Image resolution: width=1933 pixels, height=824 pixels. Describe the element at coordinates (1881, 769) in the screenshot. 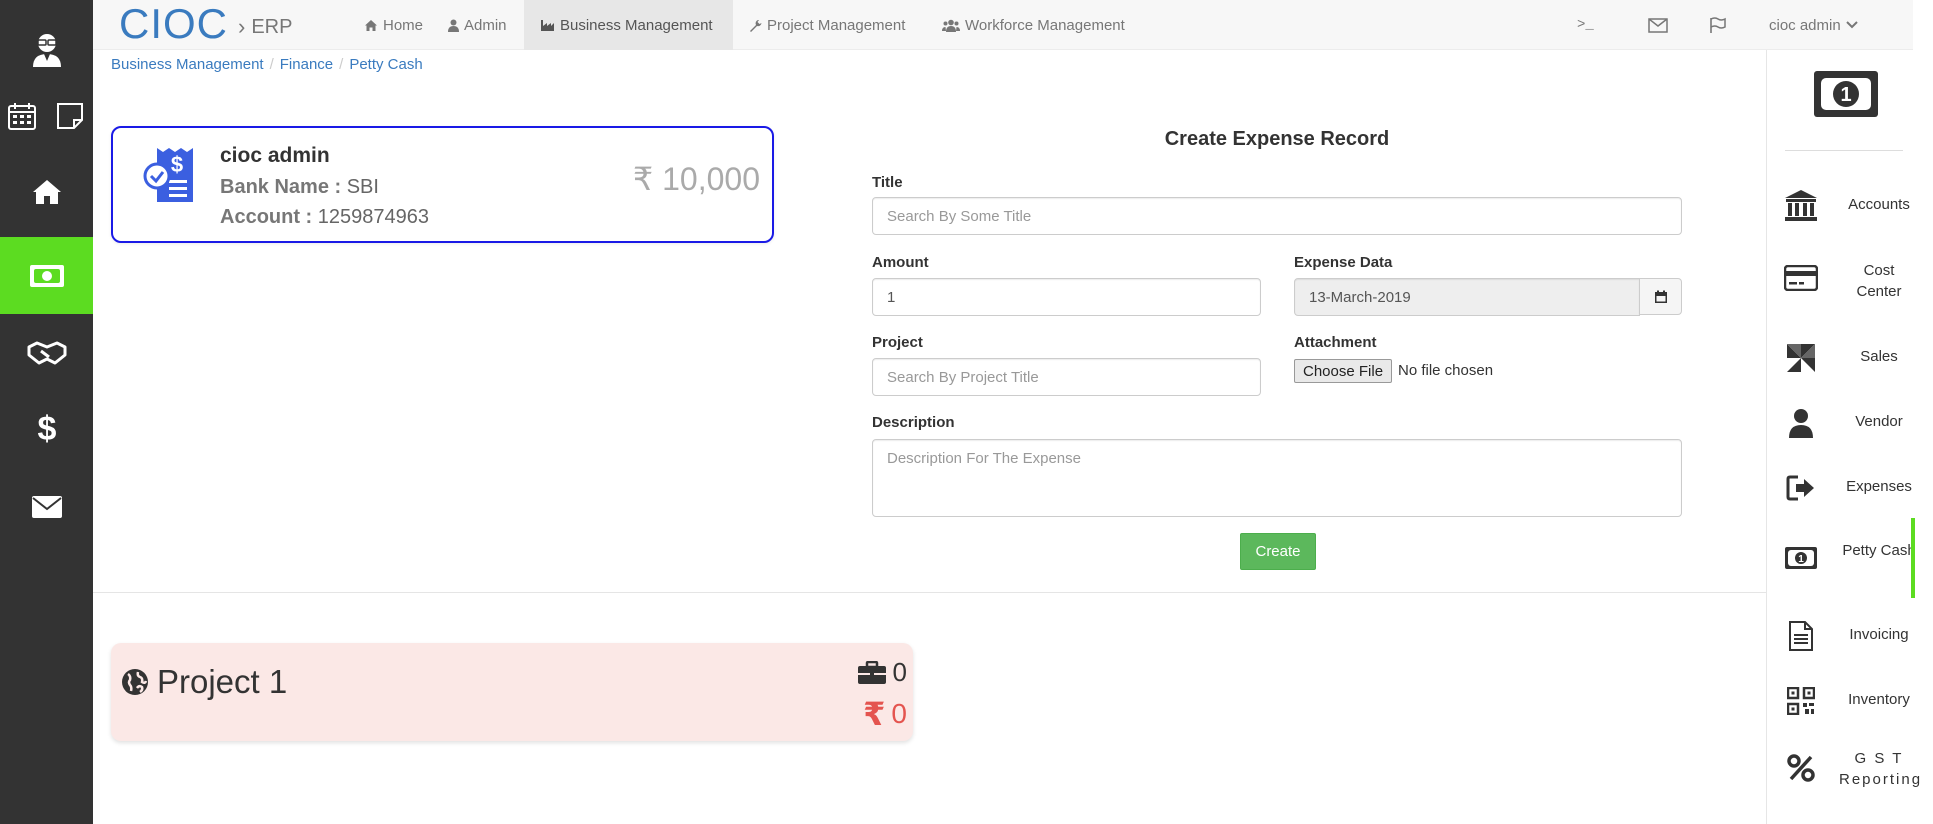

I see `sidebar-item-label: G S T Reporting` at that location.